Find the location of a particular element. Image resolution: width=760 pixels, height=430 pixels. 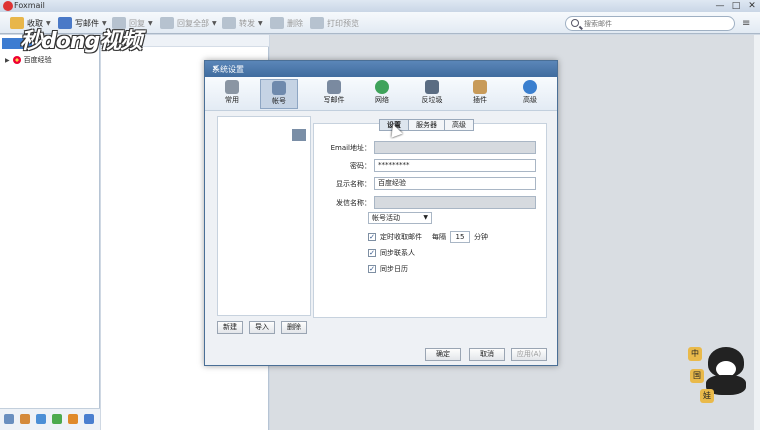

calendar-icon is located at coordinates (41, 419).